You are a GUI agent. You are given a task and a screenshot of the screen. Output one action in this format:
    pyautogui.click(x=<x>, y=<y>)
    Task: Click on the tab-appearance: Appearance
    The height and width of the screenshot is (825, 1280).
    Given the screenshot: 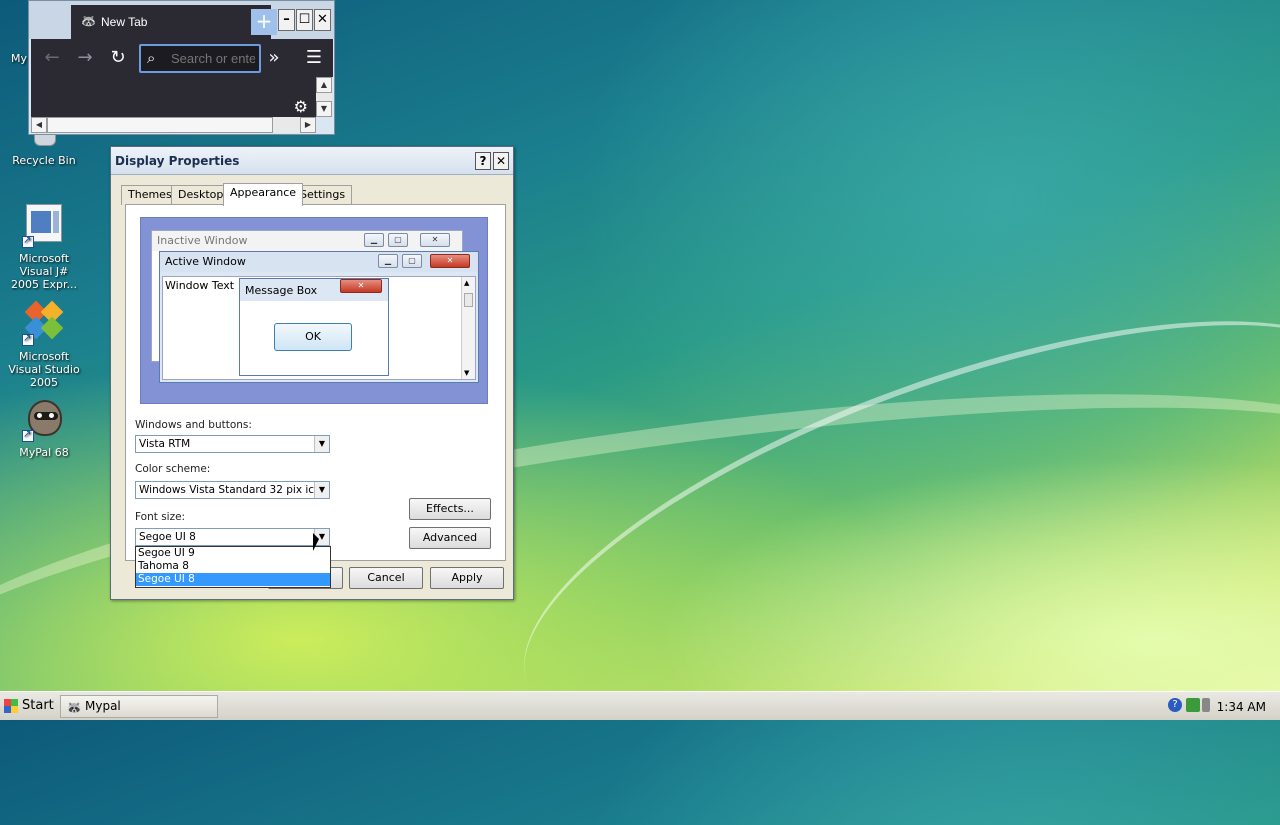 What is the action you would take?
    pyautogui.click(x=263, y=194)
    